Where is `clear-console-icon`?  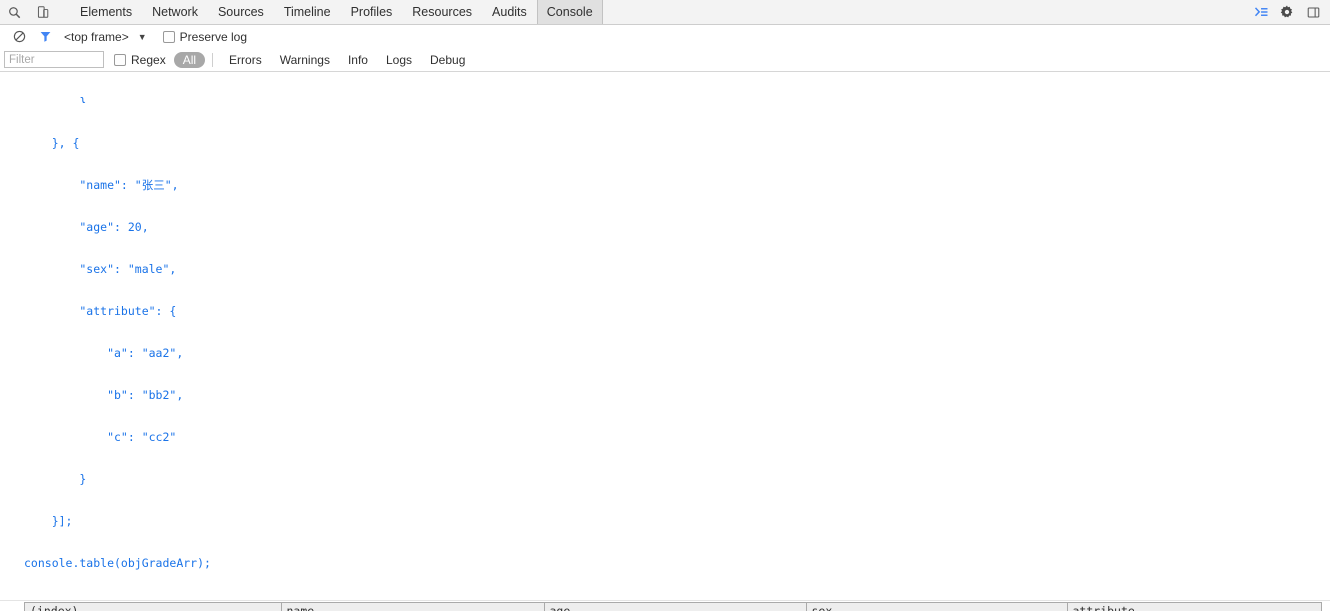 clear-console-icon is located at coordinates (19, 37).